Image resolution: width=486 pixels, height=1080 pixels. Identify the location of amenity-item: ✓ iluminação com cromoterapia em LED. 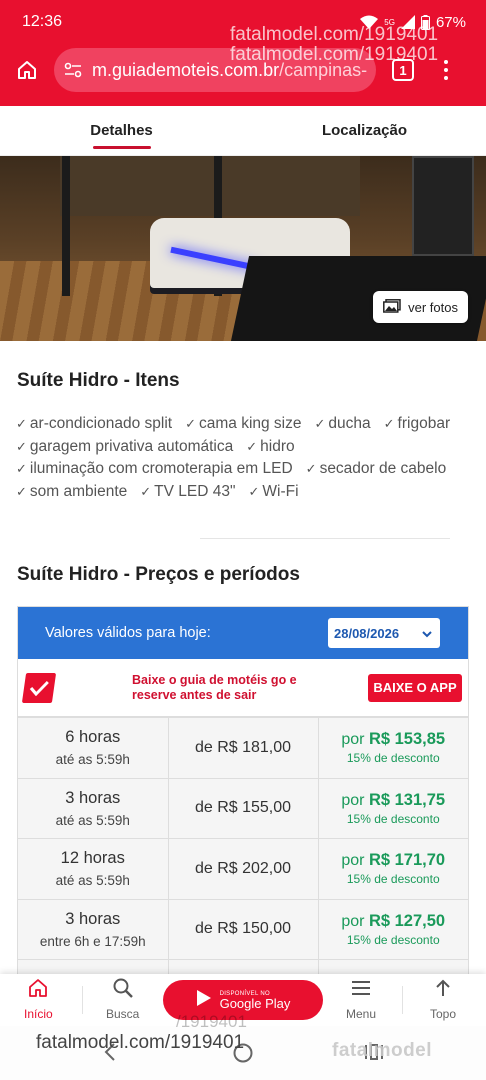
(154, 469).